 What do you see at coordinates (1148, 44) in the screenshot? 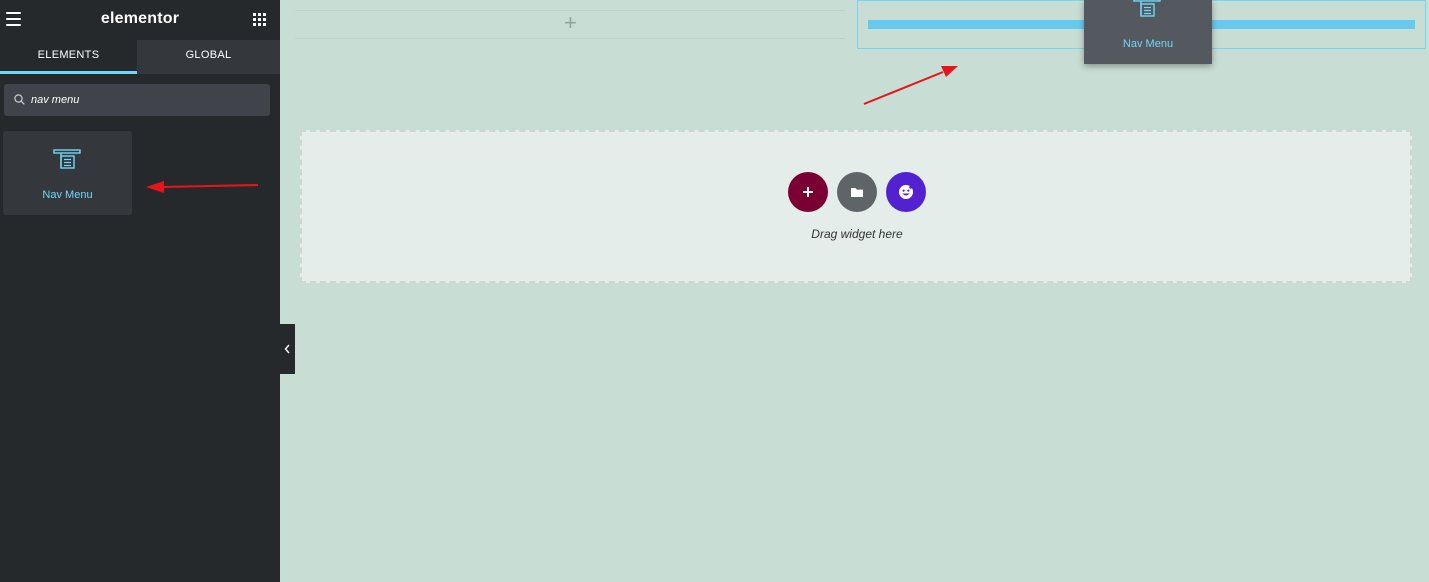
I see `ghost-label: Nav Menu` at bounding box center [1148, 44].